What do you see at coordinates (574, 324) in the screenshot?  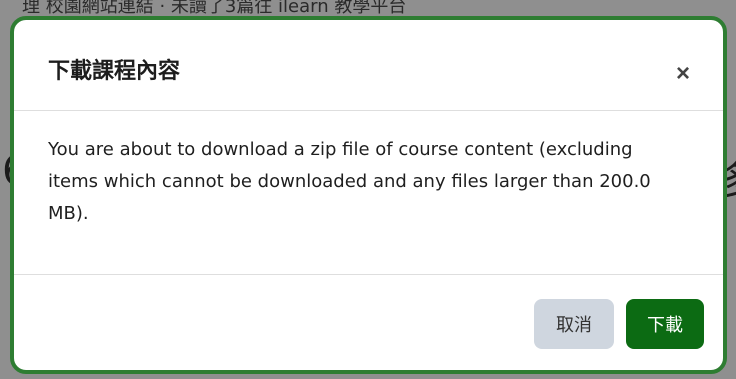 I see `cancel-button: 取消` at bounding box center [574, 324].